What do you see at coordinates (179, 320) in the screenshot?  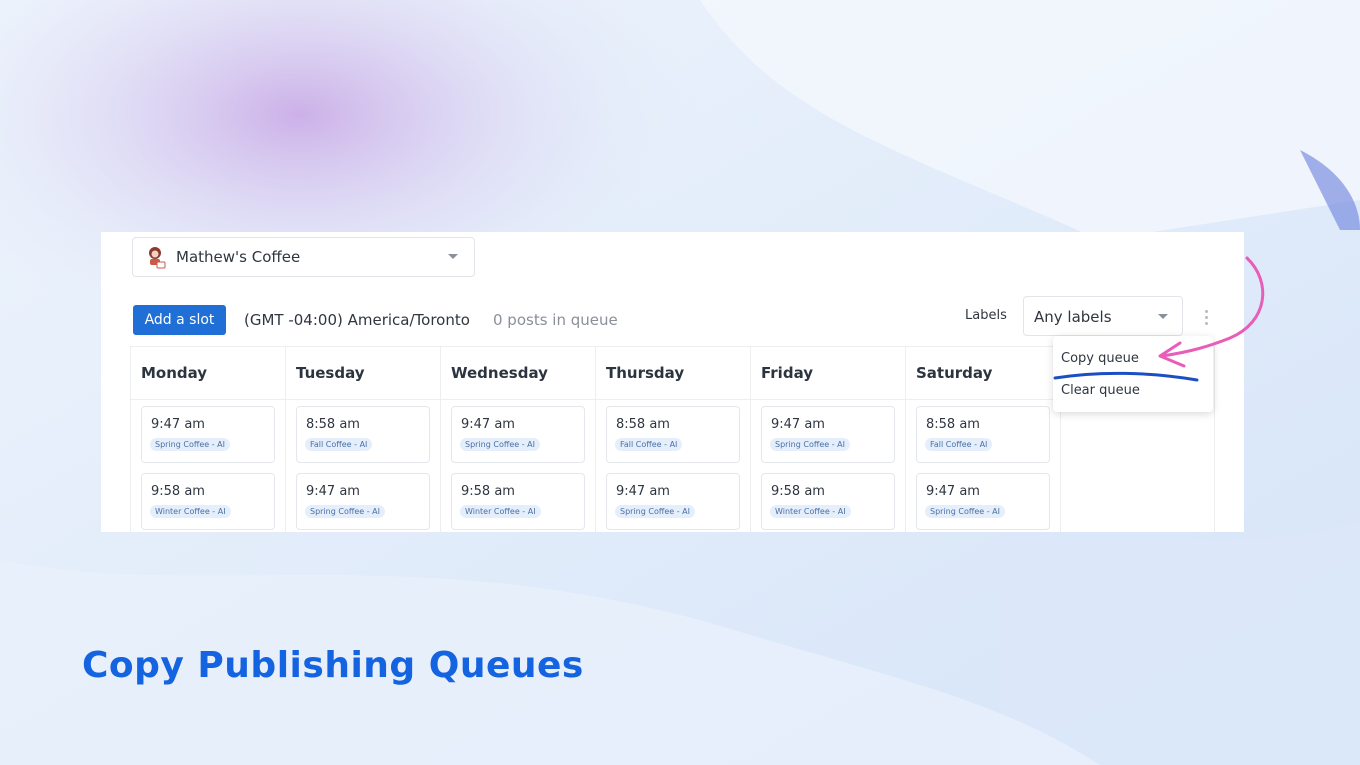 I see `add-slot-button: Add a slot` at bounding box center [179, 320].